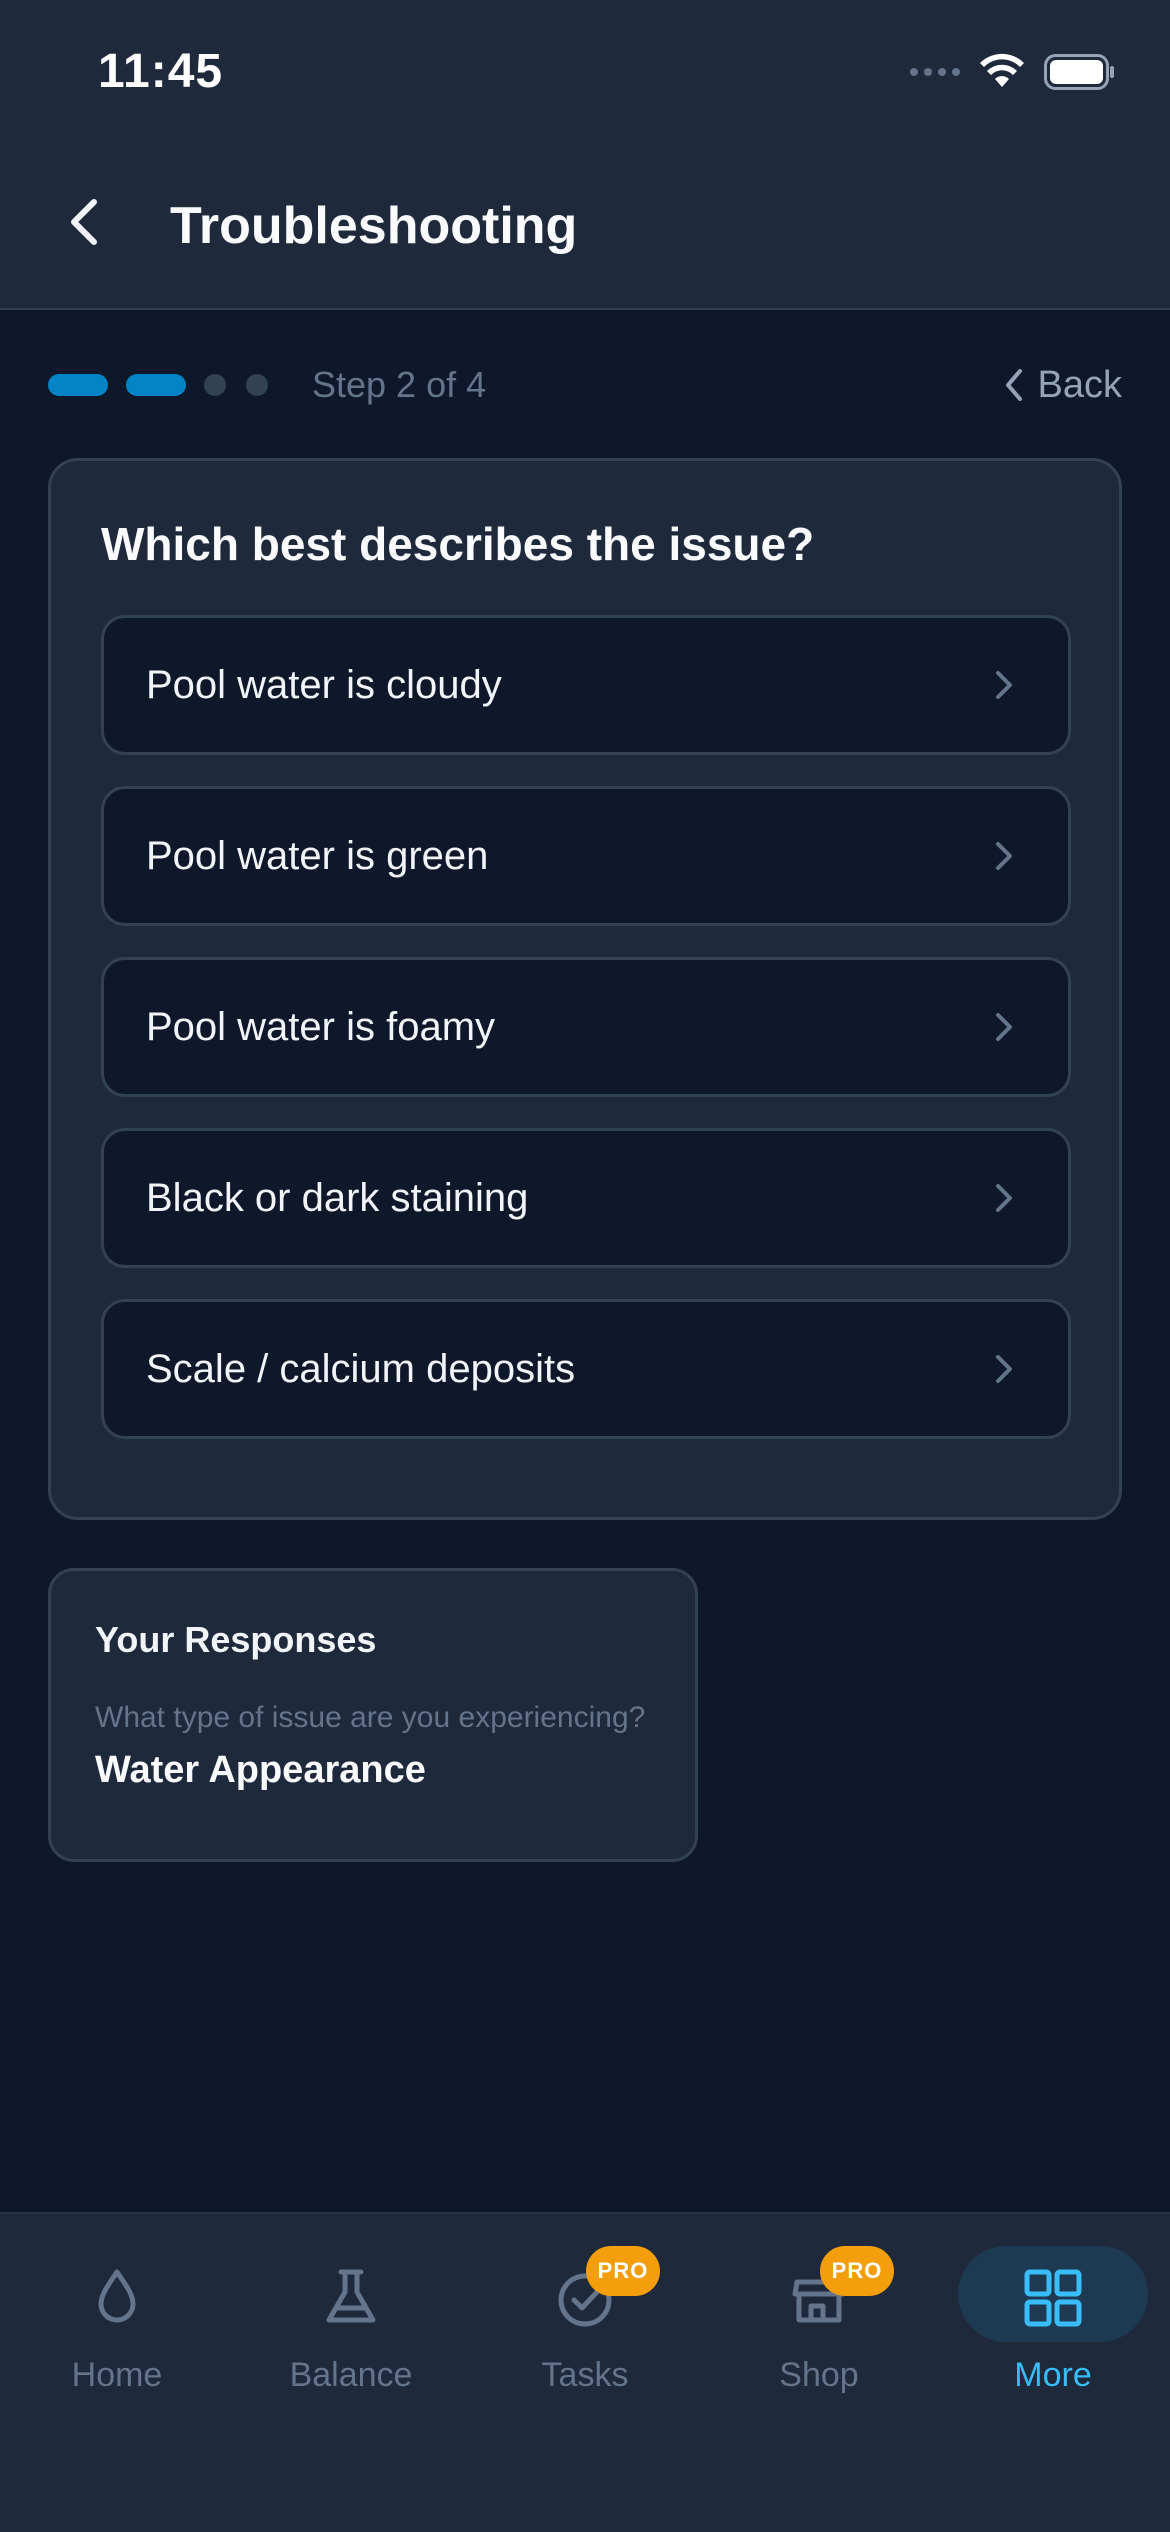 The image size is (1170, 2532). What do you see at coordinates (84, 222) in the screenshot?
I see `back-arrow-icon` at bounding box center [84, 222].